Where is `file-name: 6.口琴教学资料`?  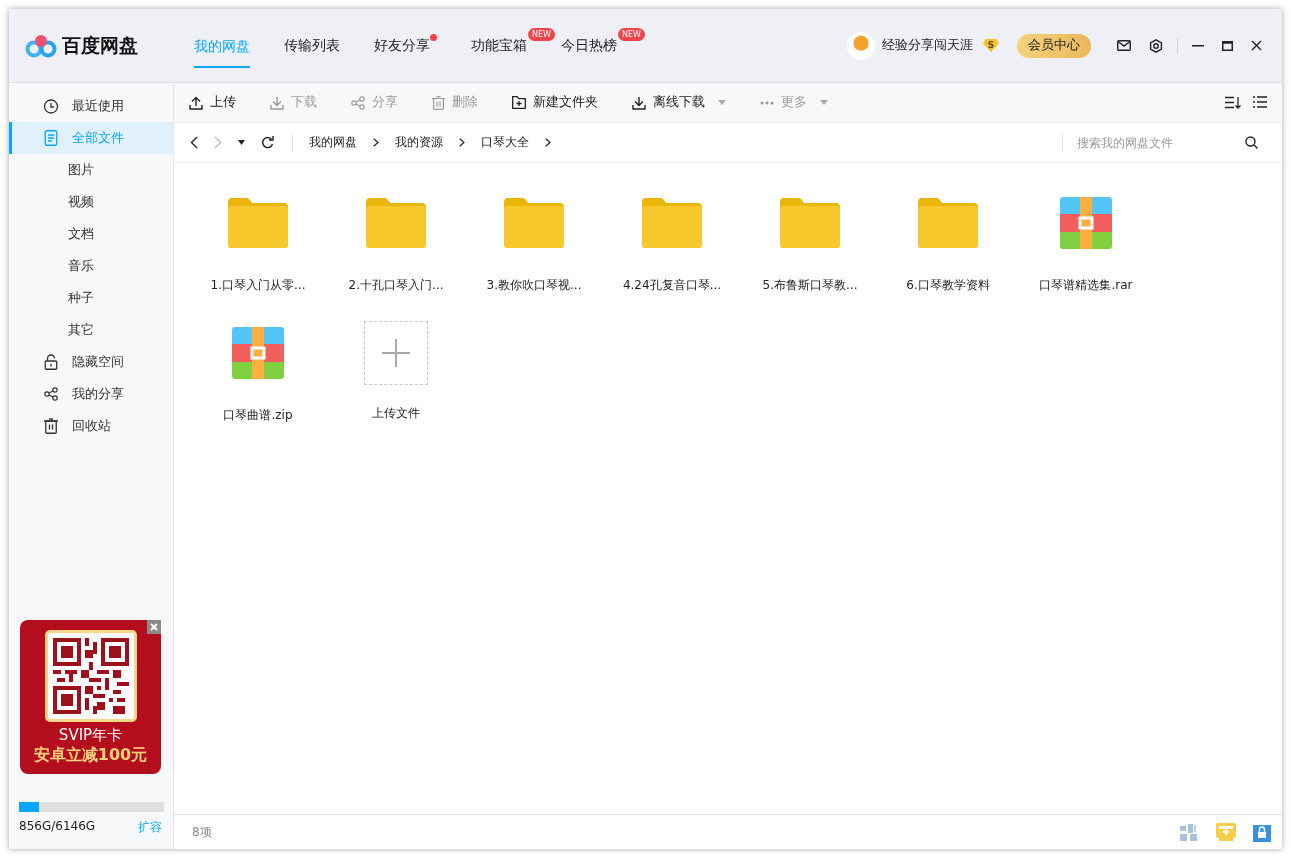 file-name: 6.口琴教学资料 is located at coordinates (948, 285).